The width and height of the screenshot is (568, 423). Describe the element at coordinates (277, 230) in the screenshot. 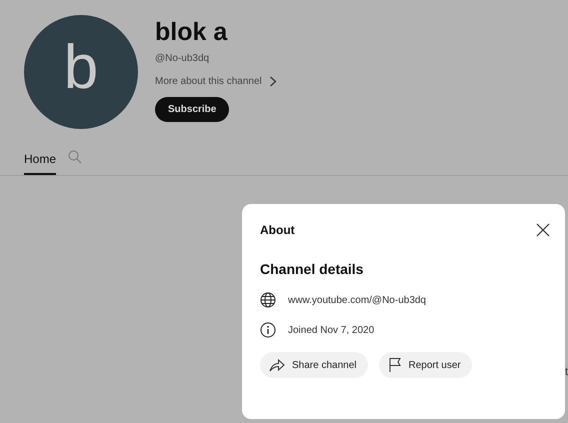

I see `dialog-title: About` at that location.